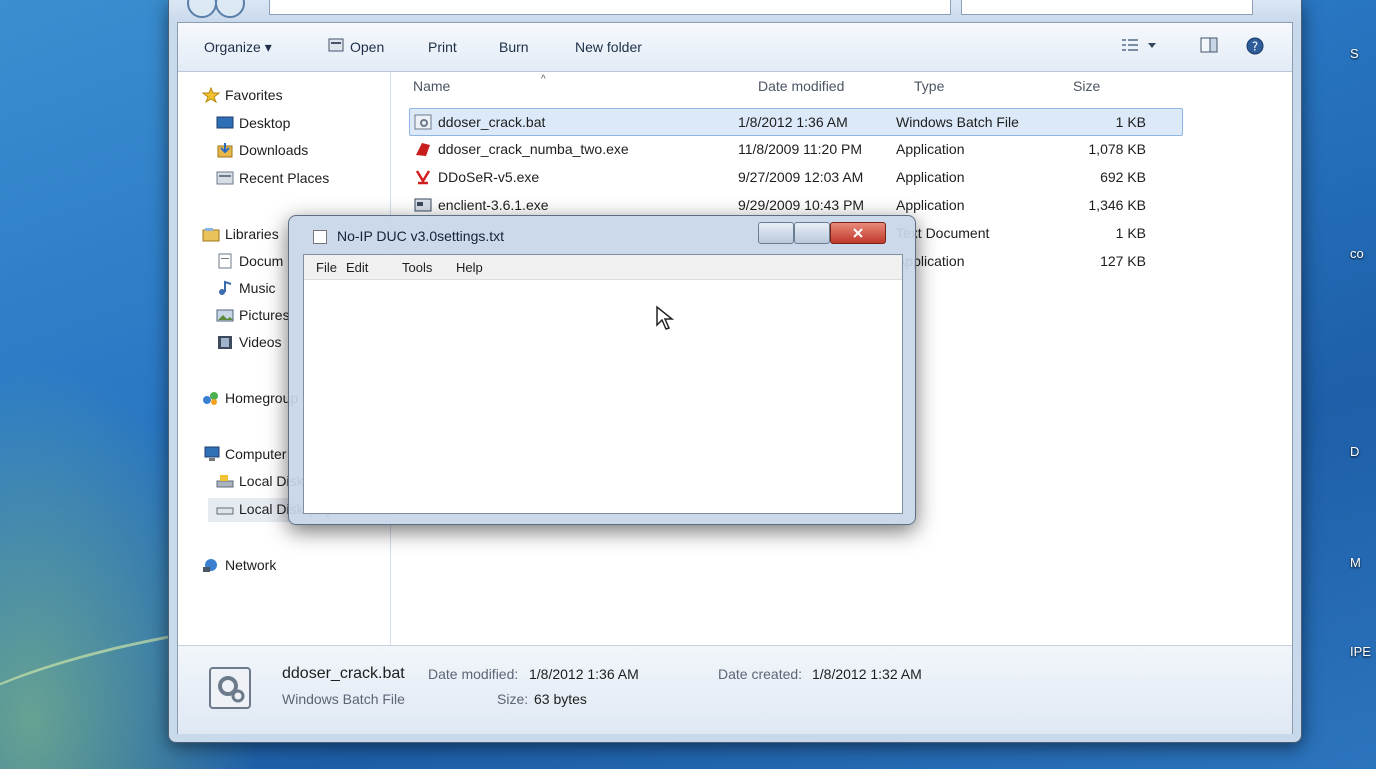 The image size is (1376, 769). I want to click on file-date-cell: 9/27/2009 12:03 AM, so click(801, 177).